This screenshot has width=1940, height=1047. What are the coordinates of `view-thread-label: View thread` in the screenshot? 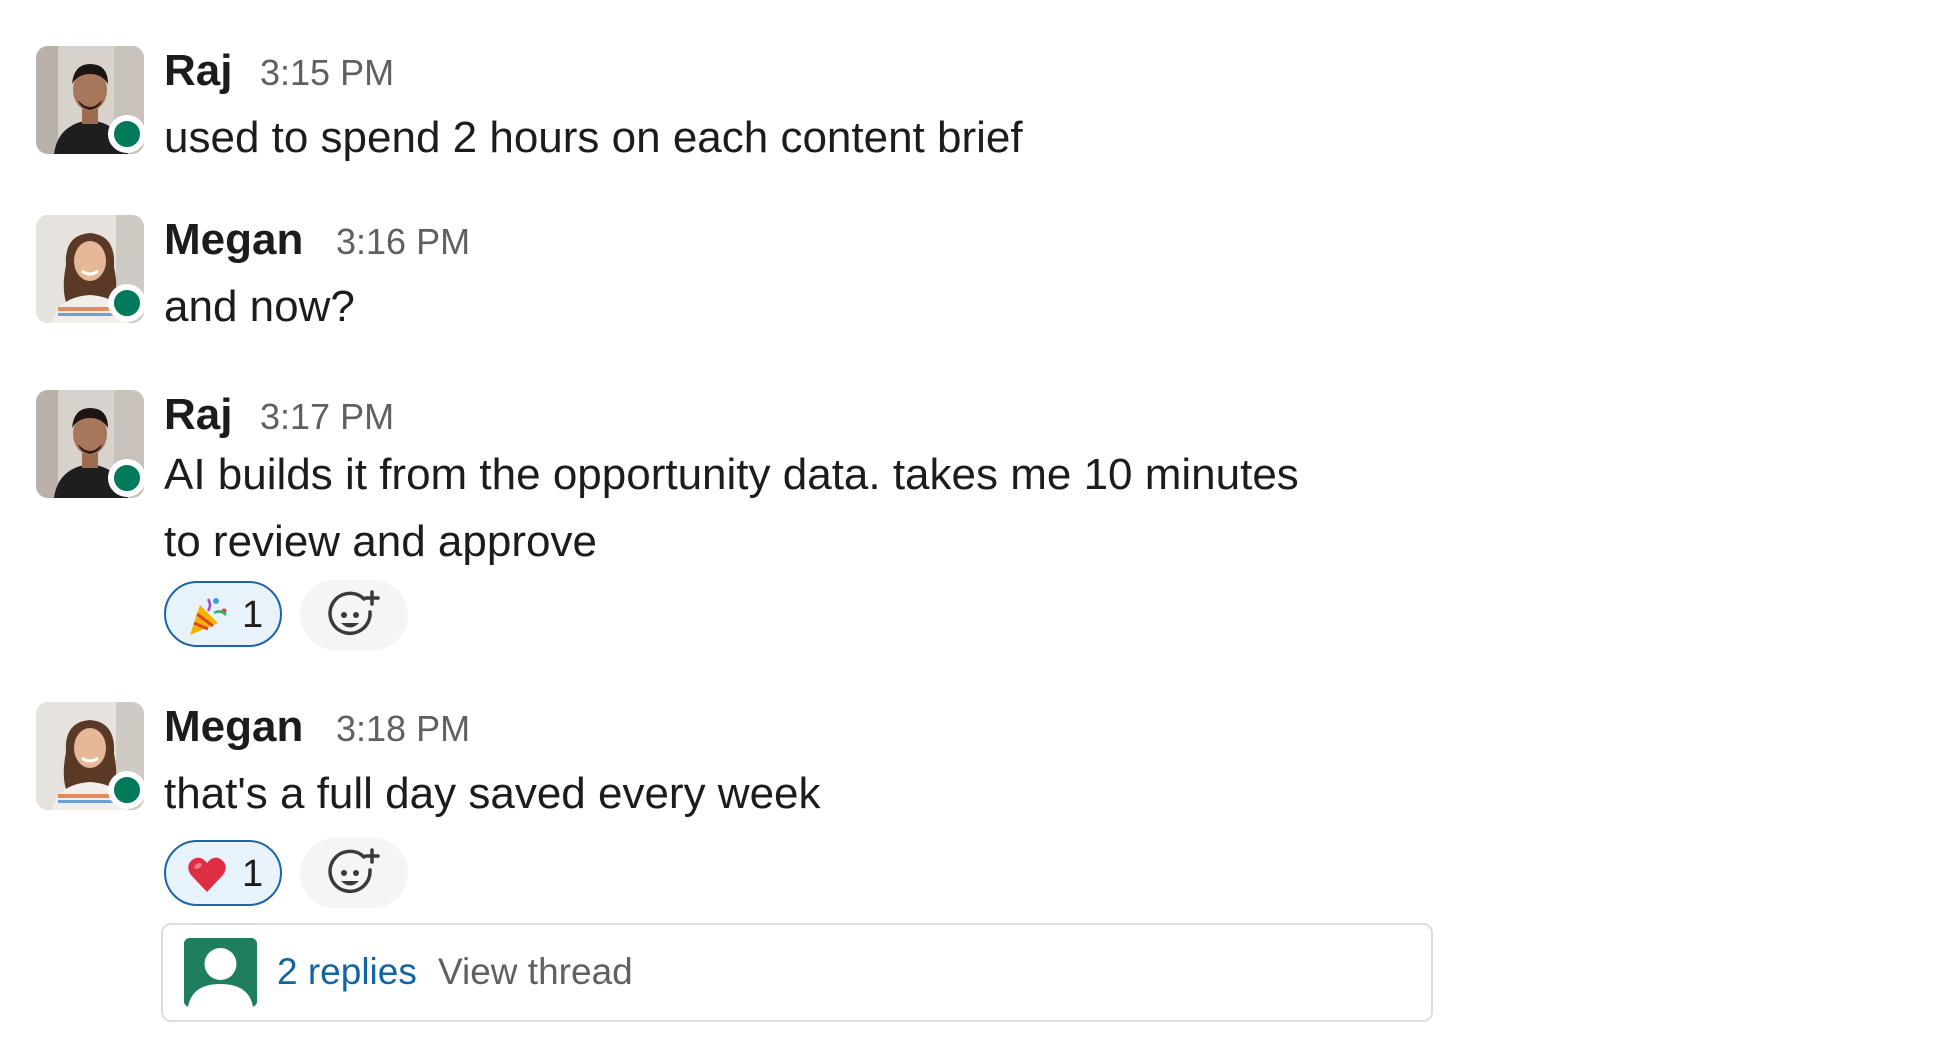 It's located at (535, 972).